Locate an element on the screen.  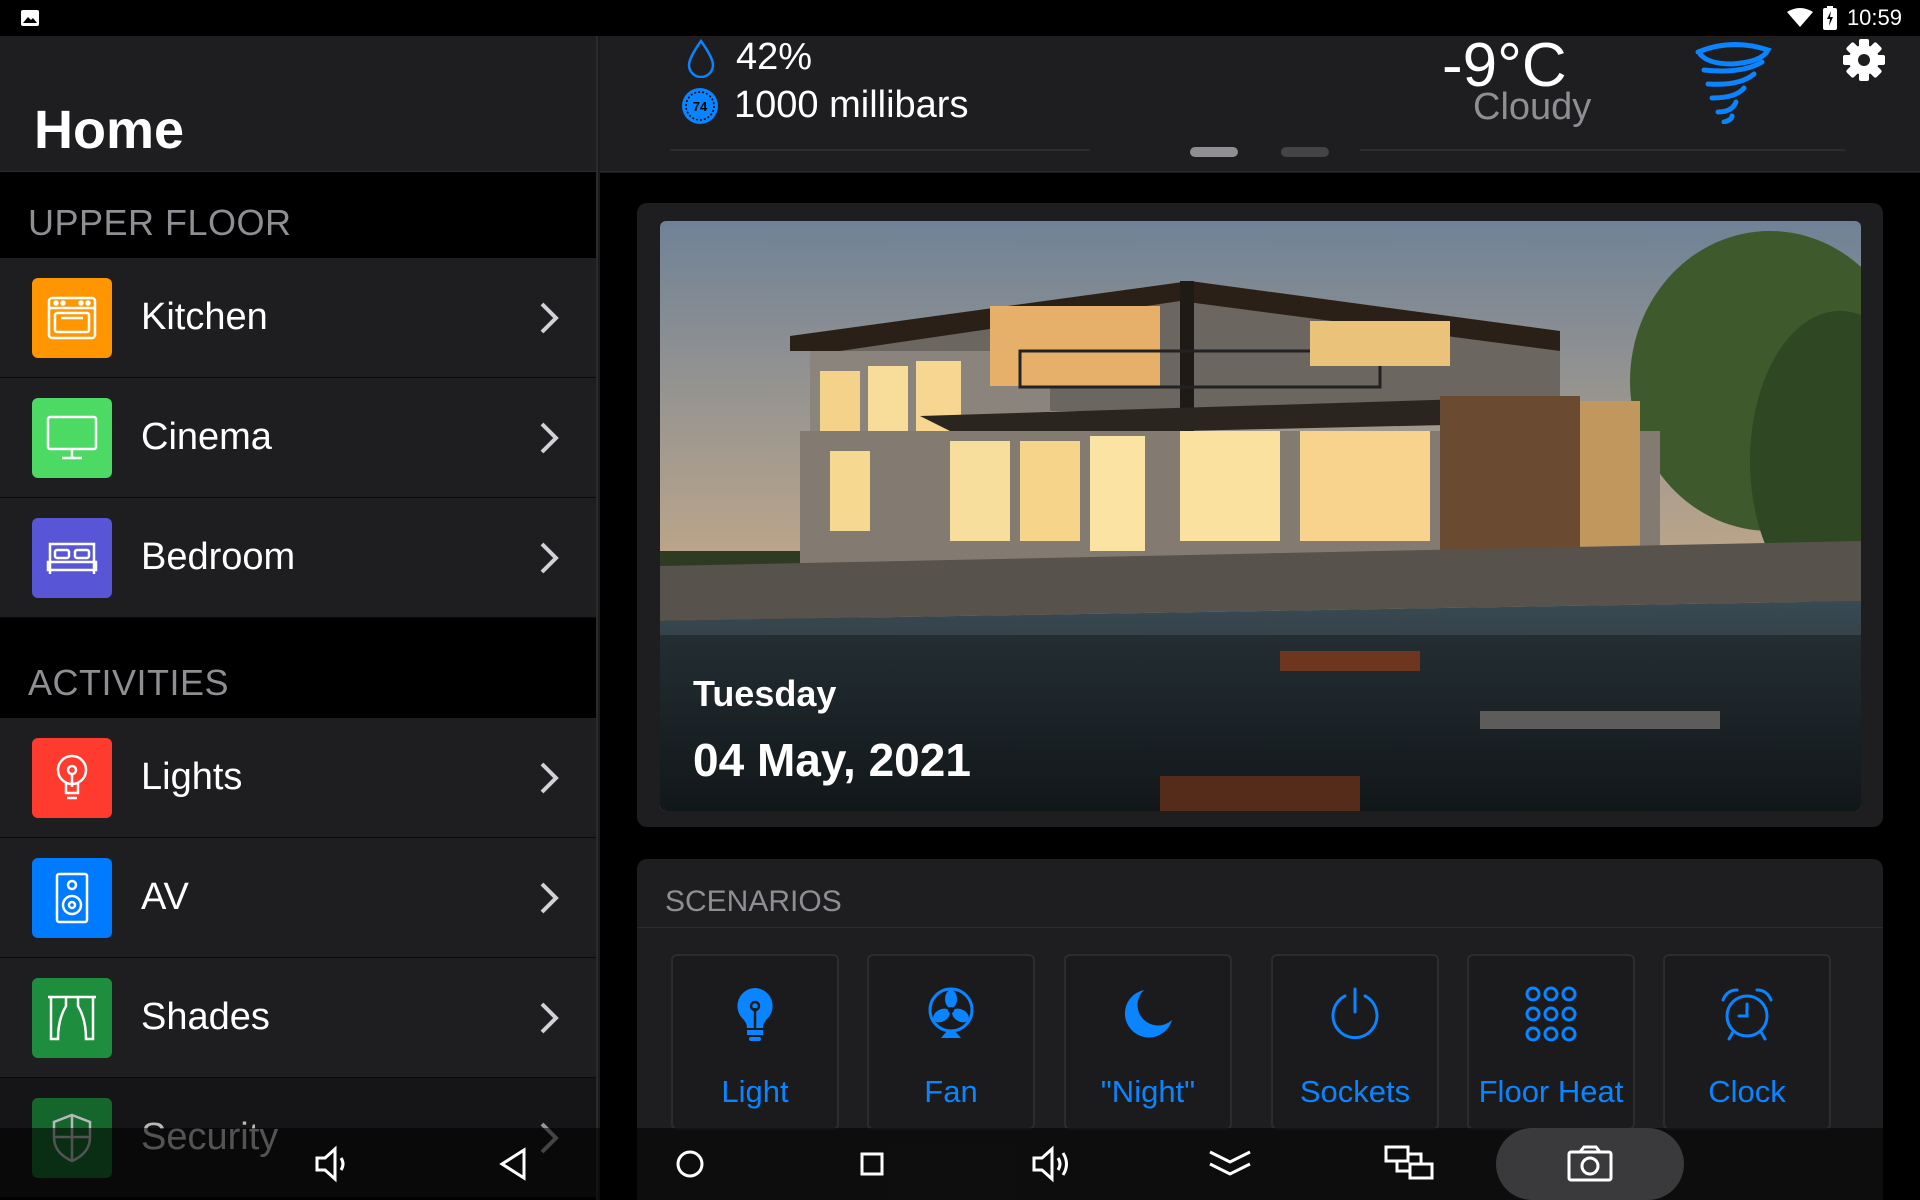
water-drop-icon is located at coordinates (701, 58).